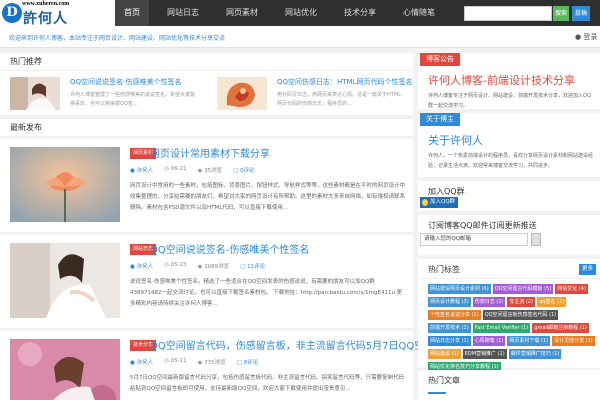  What do you see at coordinates (345, 82) in the screenshot?
I see `recommend-title: QQ空间伤感日志：HTML网页代码个性签名` at bounding box center [345, 82].